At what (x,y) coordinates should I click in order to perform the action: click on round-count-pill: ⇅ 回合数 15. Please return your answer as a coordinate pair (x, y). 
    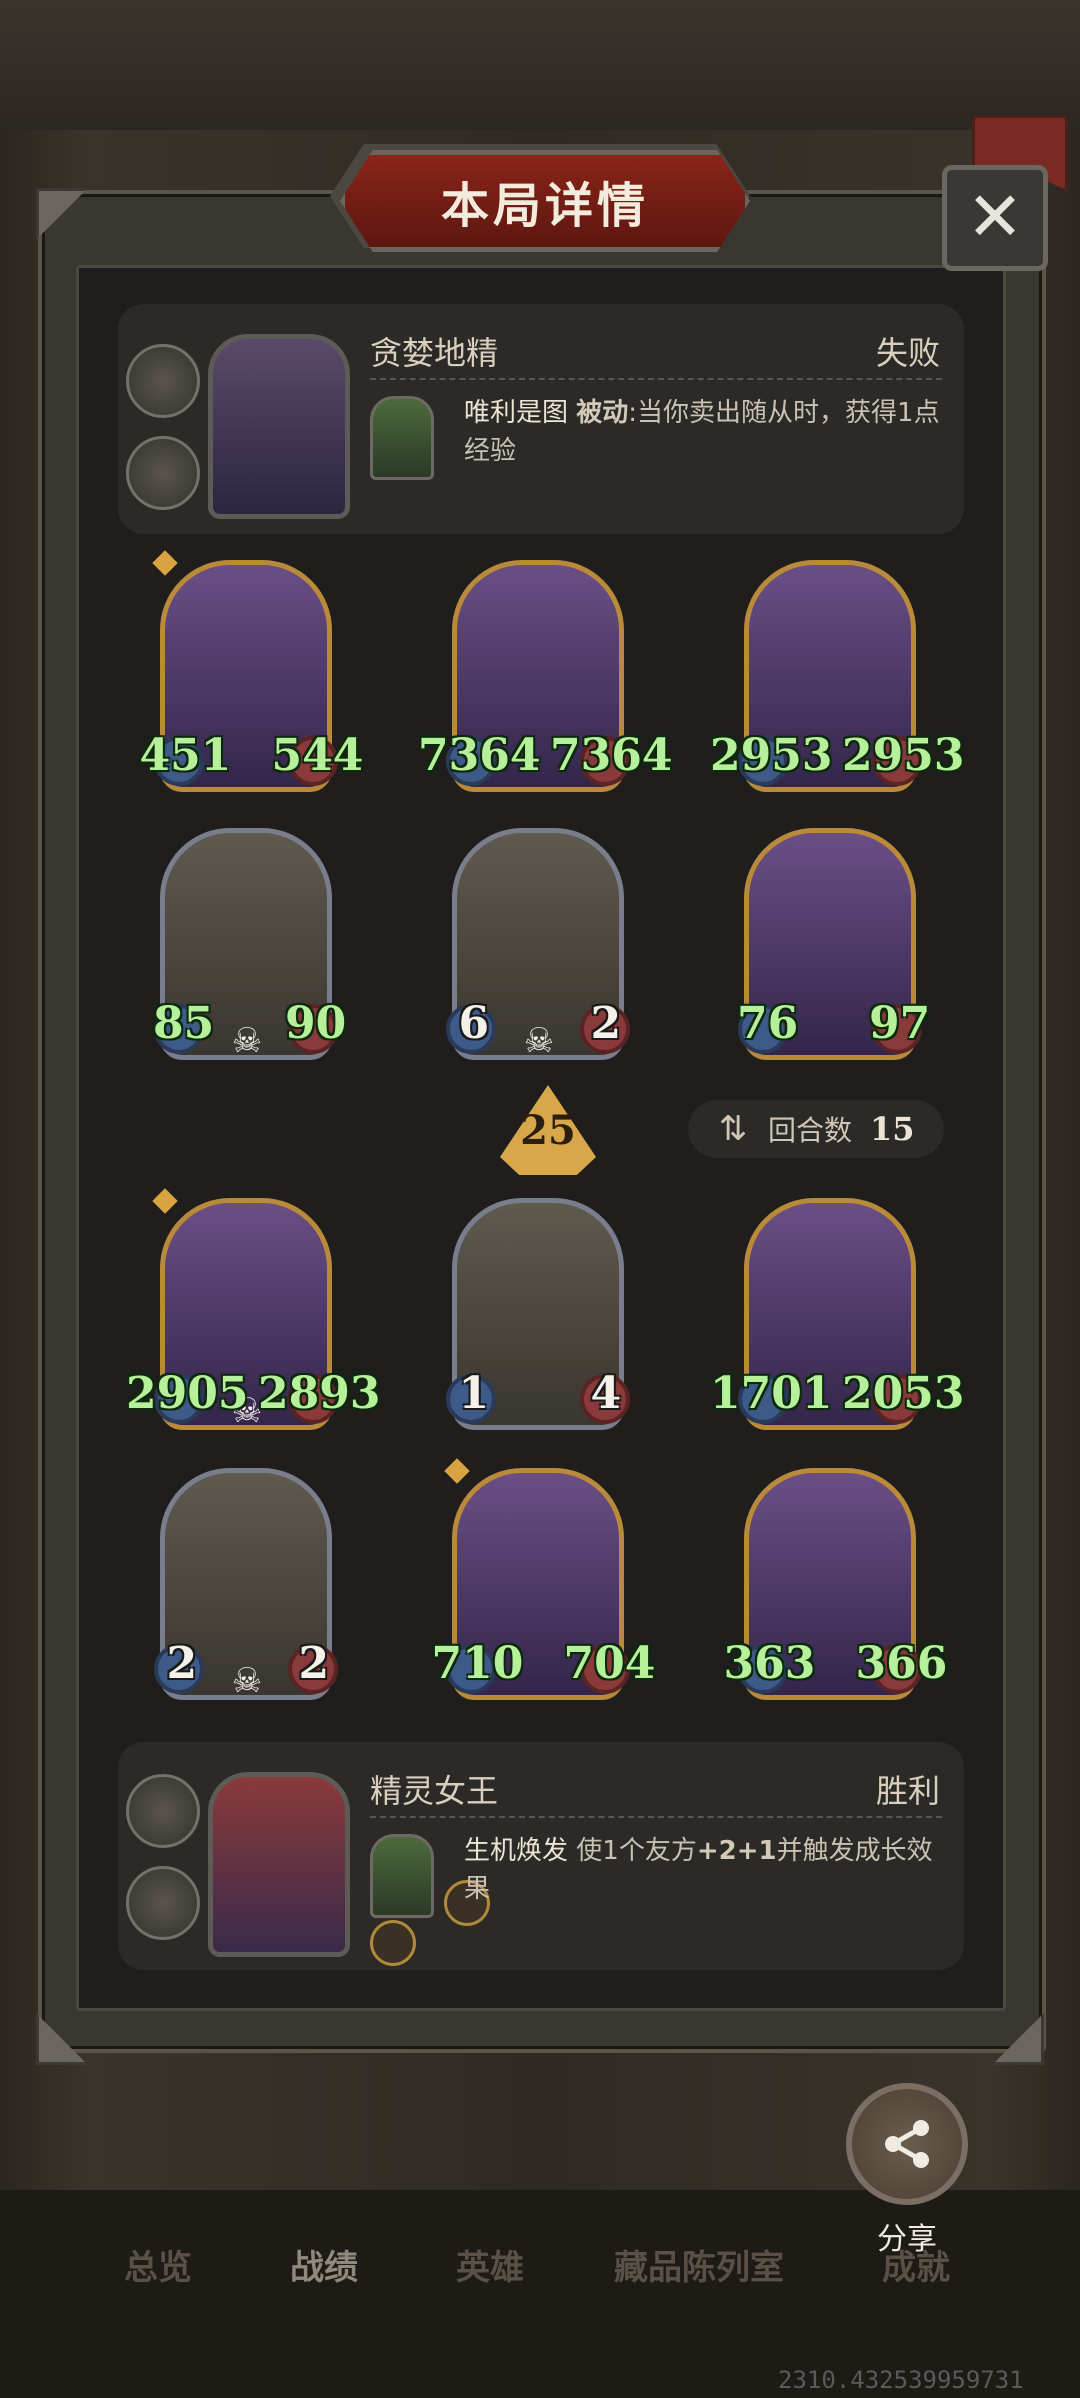
    Looking at the image, I should click on (816, 1129).